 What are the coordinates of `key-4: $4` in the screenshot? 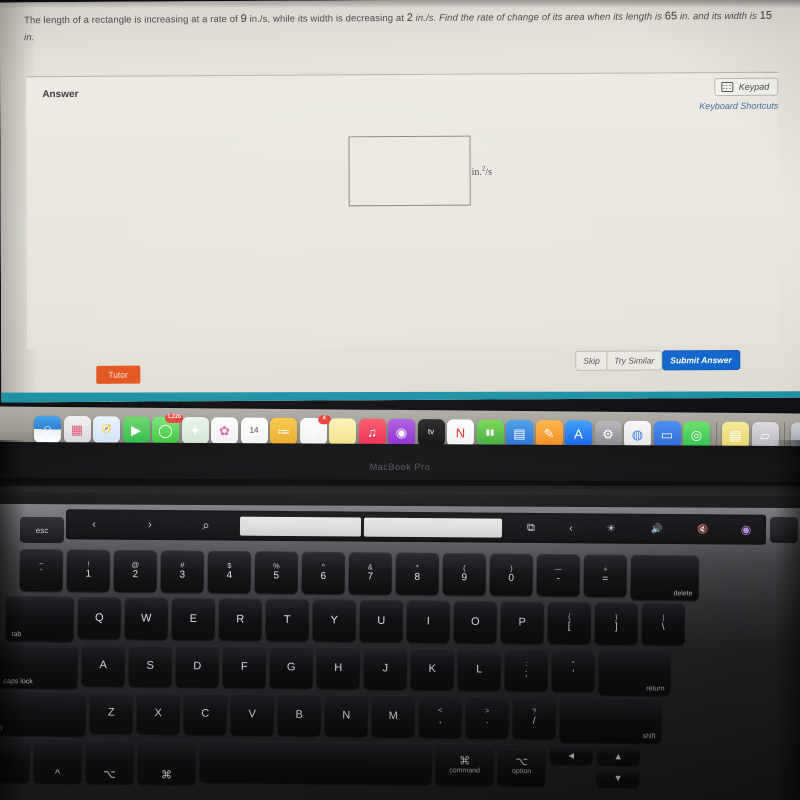 It's located at (229, 572).